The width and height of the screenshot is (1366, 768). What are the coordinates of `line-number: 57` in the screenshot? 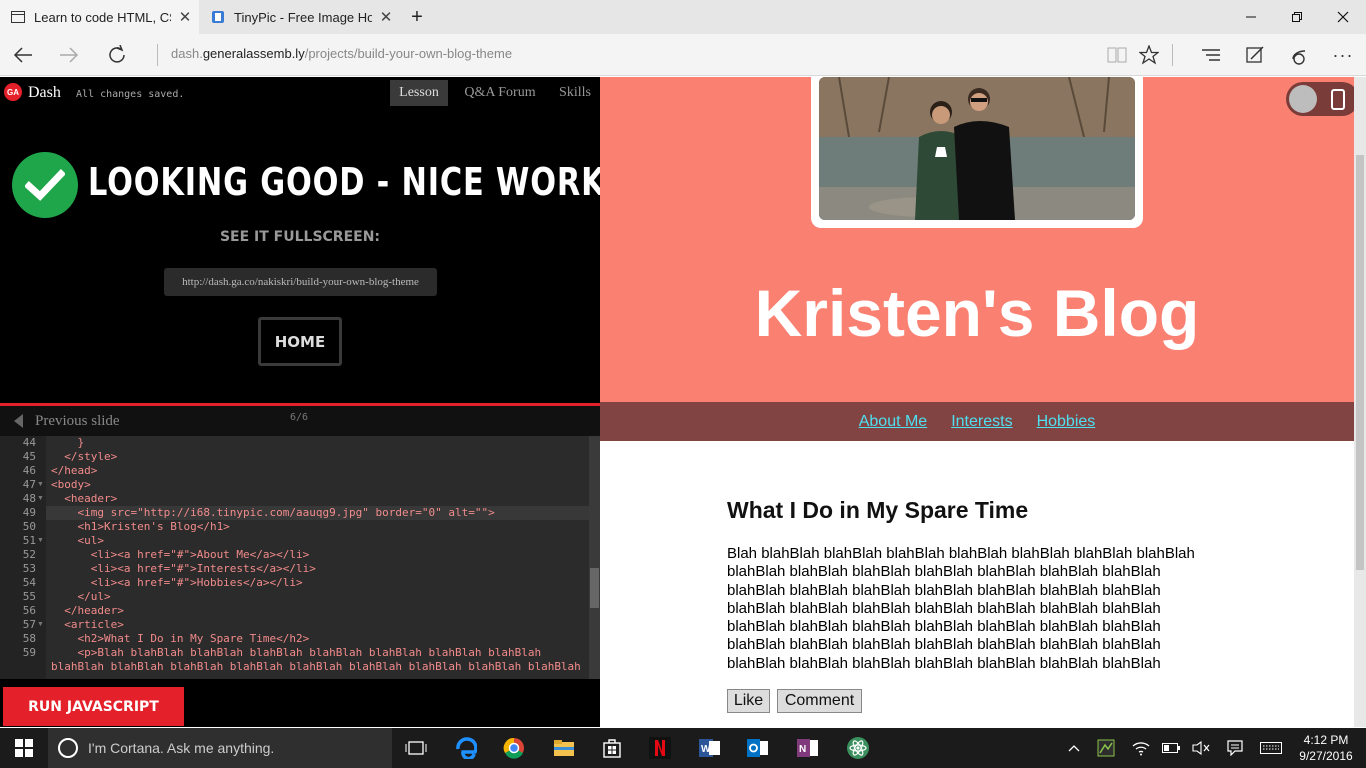 It's located at (29, 624).